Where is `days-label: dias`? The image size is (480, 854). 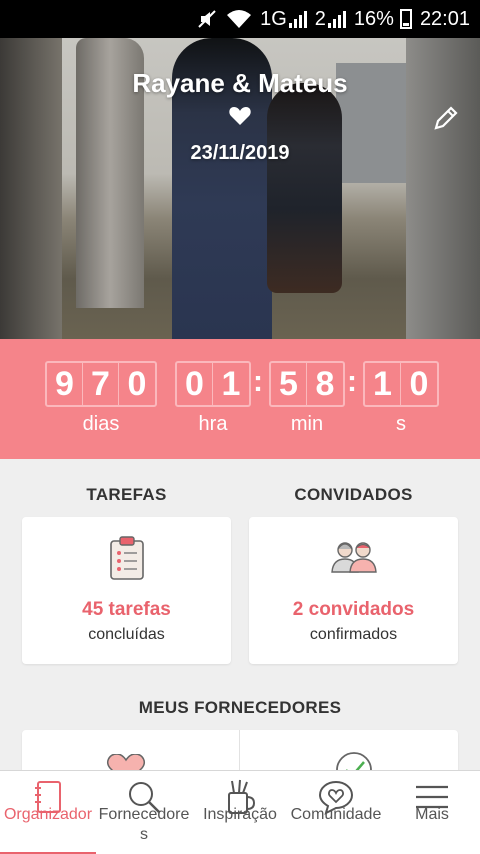
days-label: dias is located at coordinates (101, 424).